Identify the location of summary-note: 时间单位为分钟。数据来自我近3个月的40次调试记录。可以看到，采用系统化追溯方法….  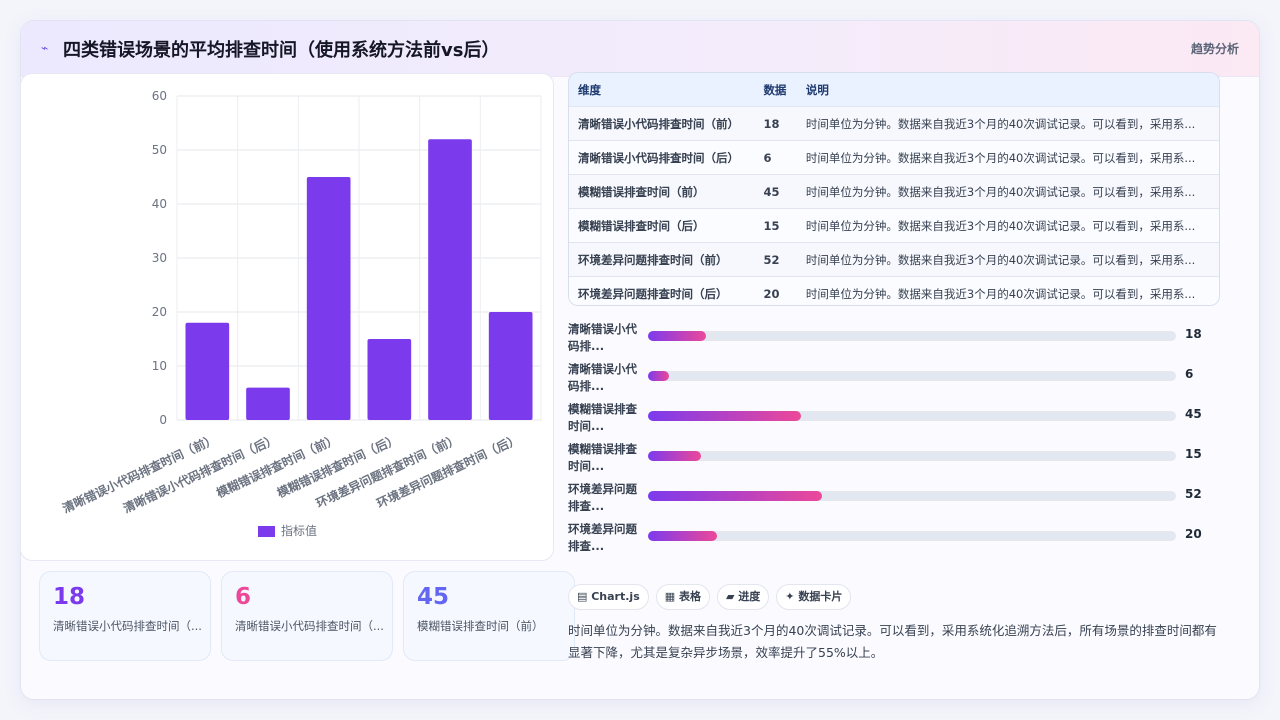
(892, 641).